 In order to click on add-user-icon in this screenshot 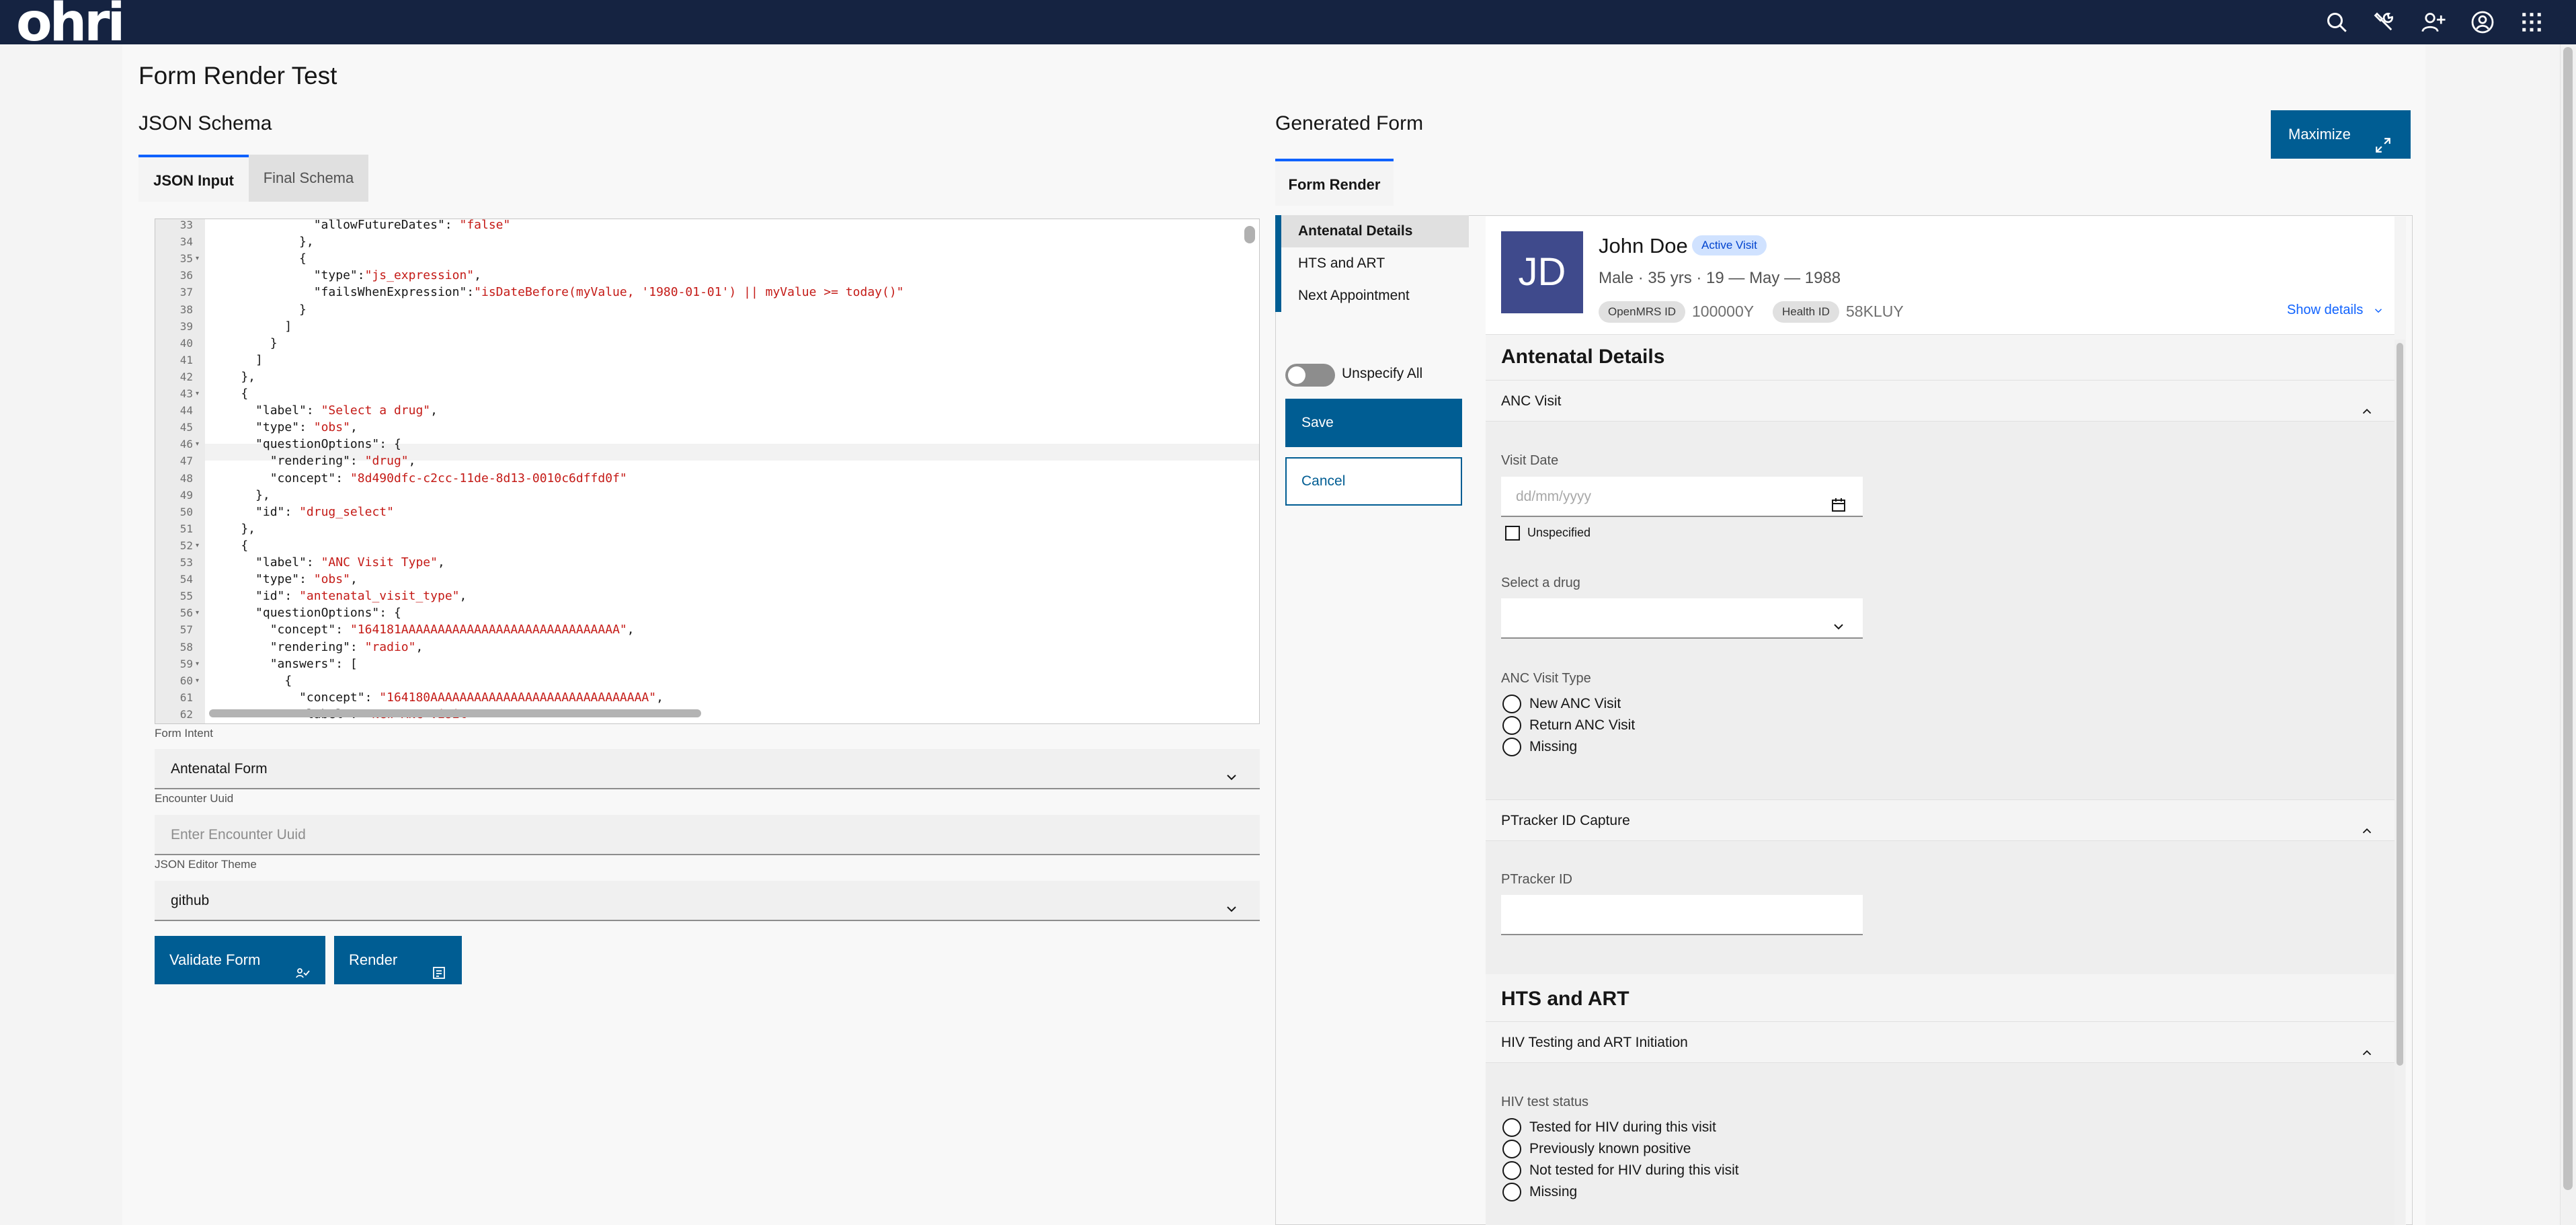, I will do `click(2433, 22)`.